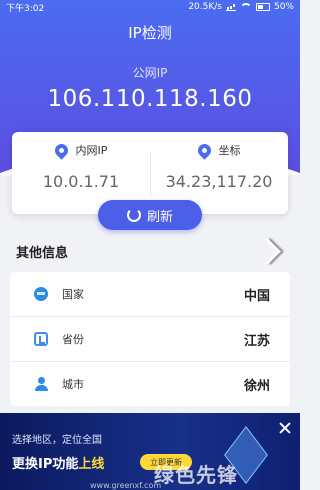 This screenshot has width=320, height=490. What do you see at coordinates (73, 339) in the screenshot?
I see `row-label: 省份` at bounding box center [73, 339].